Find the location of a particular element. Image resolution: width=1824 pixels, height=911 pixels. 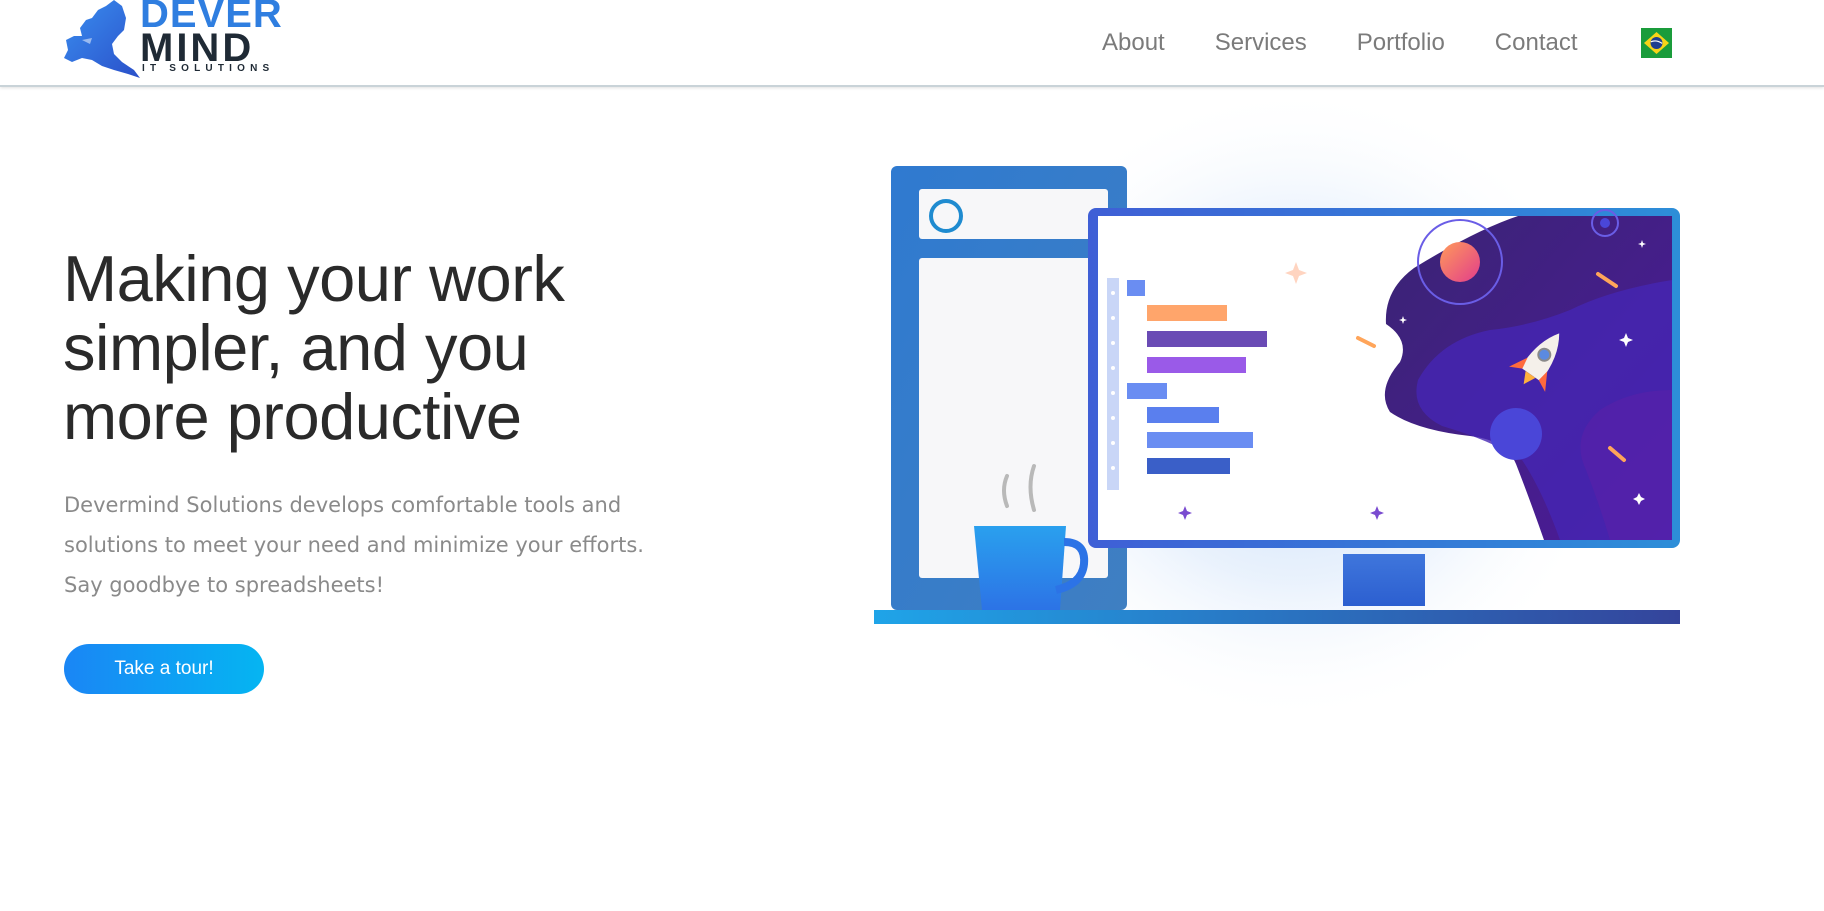

logo-tagline: IT SOLUTIONS is located at coordinates (208, 68).